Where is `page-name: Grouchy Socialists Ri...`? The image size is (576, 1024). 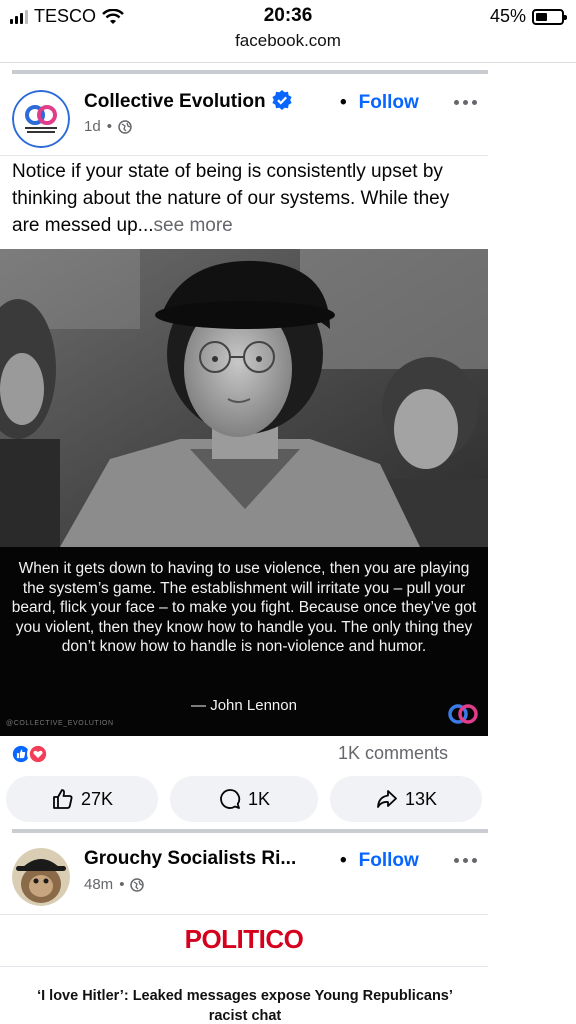 page-name: Grouchy Socialists Ri... is located at coordinates (190, 859).